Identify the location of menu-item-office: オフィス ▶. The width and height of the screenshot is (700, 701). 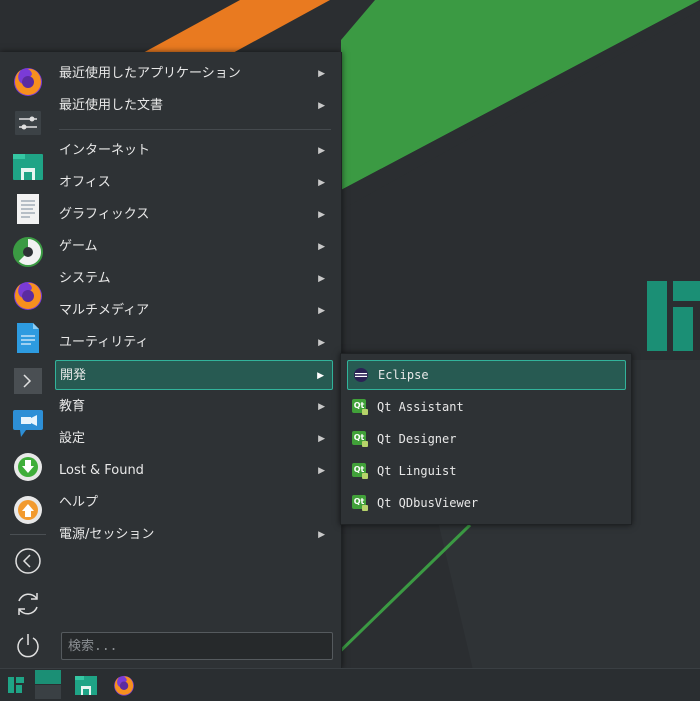
(194, 183).